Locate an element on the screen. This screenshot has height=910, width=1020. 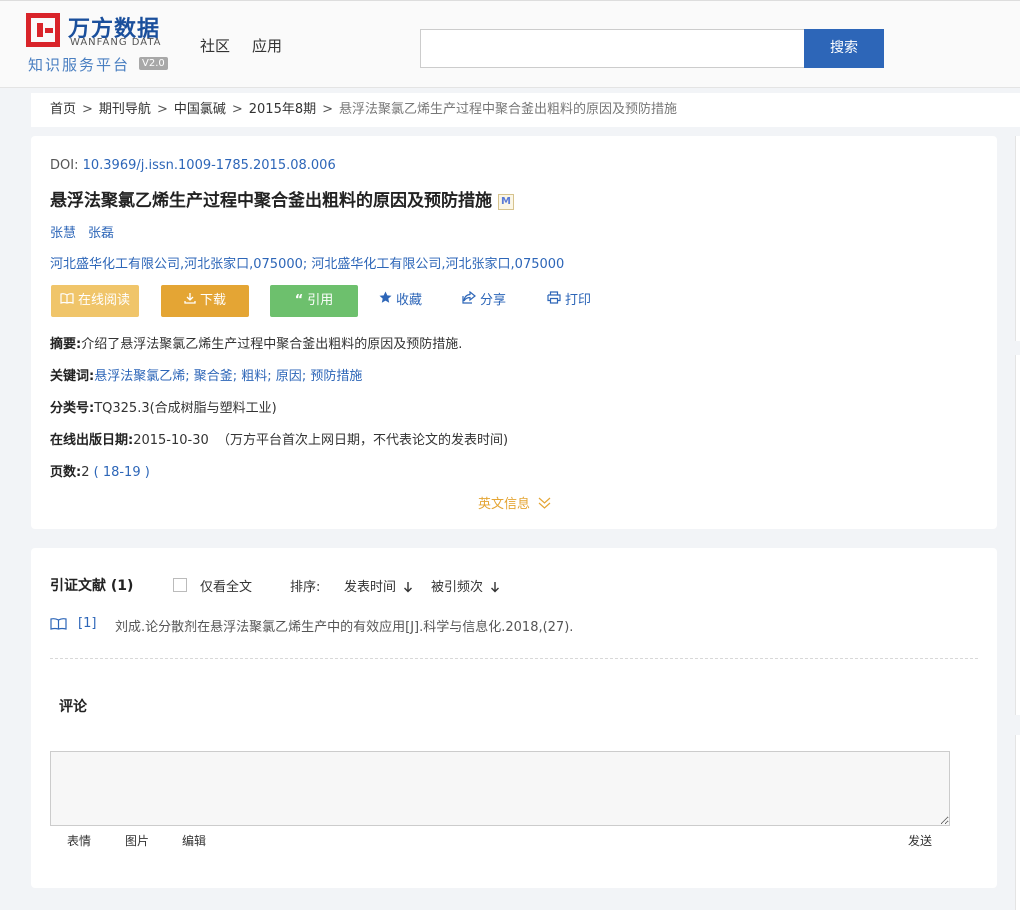
read-online-label: 在线阅读 is located at coordinates (103, 300).